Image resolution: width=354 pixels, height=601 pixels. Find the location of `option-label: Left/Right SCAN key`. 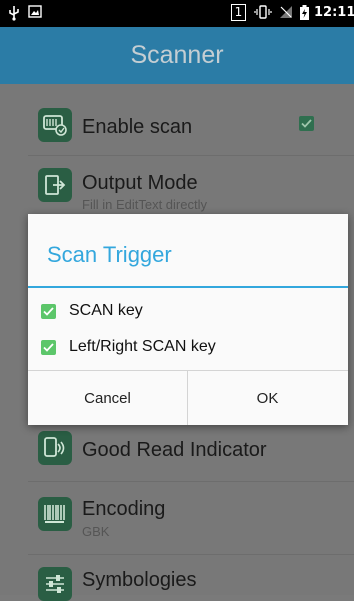

option-label: Left/Right SCAN key is located at coordinates (142, 346).